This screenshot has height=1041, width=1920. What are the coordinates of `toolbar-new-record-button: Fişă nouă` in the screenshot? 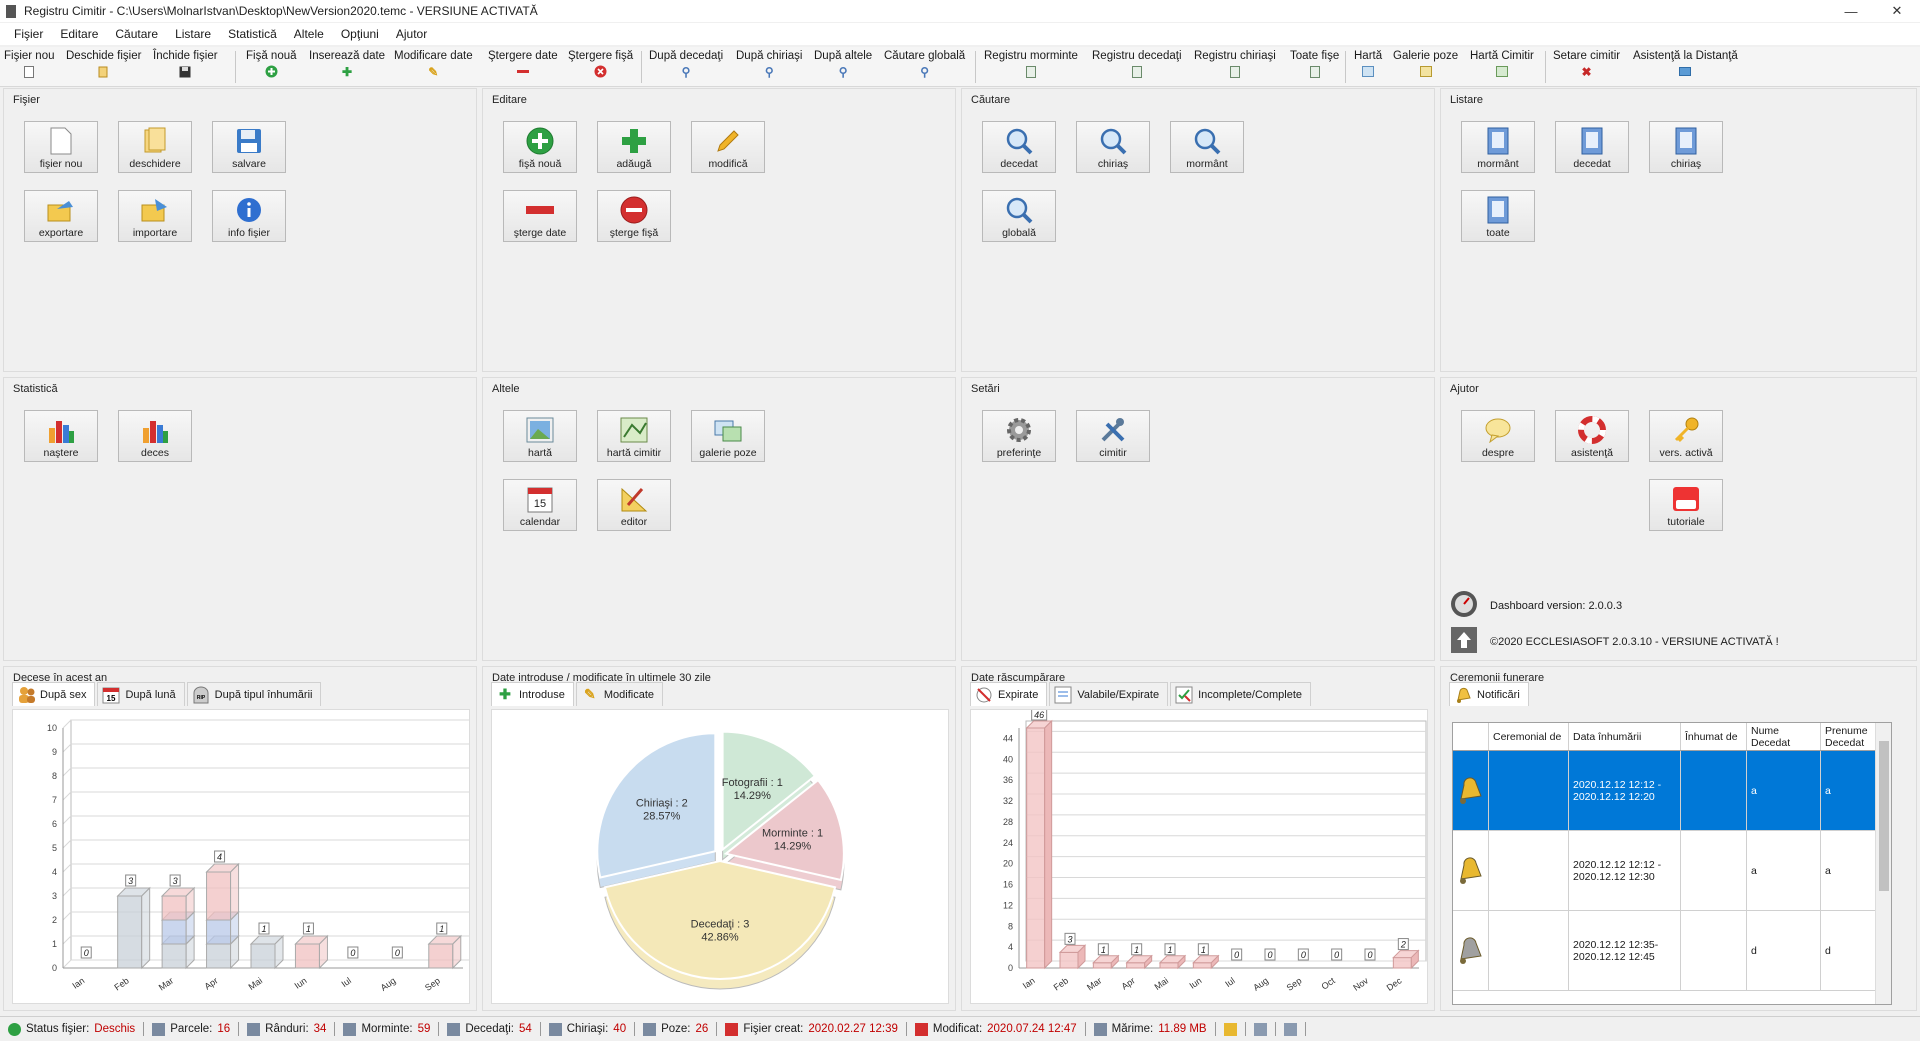 It's located at (271, 67).